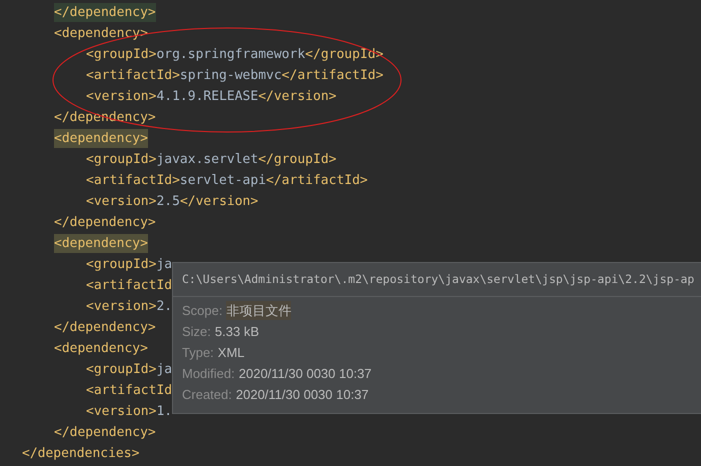  What do you see at coordinates (437, 280) in the screenshot?
I see `file-path: C:\Users\Administrator\.m2\repository\javax\servlet\jsp\jsp-api\2.2\jsp-ap` at bounding box center [437, 280].